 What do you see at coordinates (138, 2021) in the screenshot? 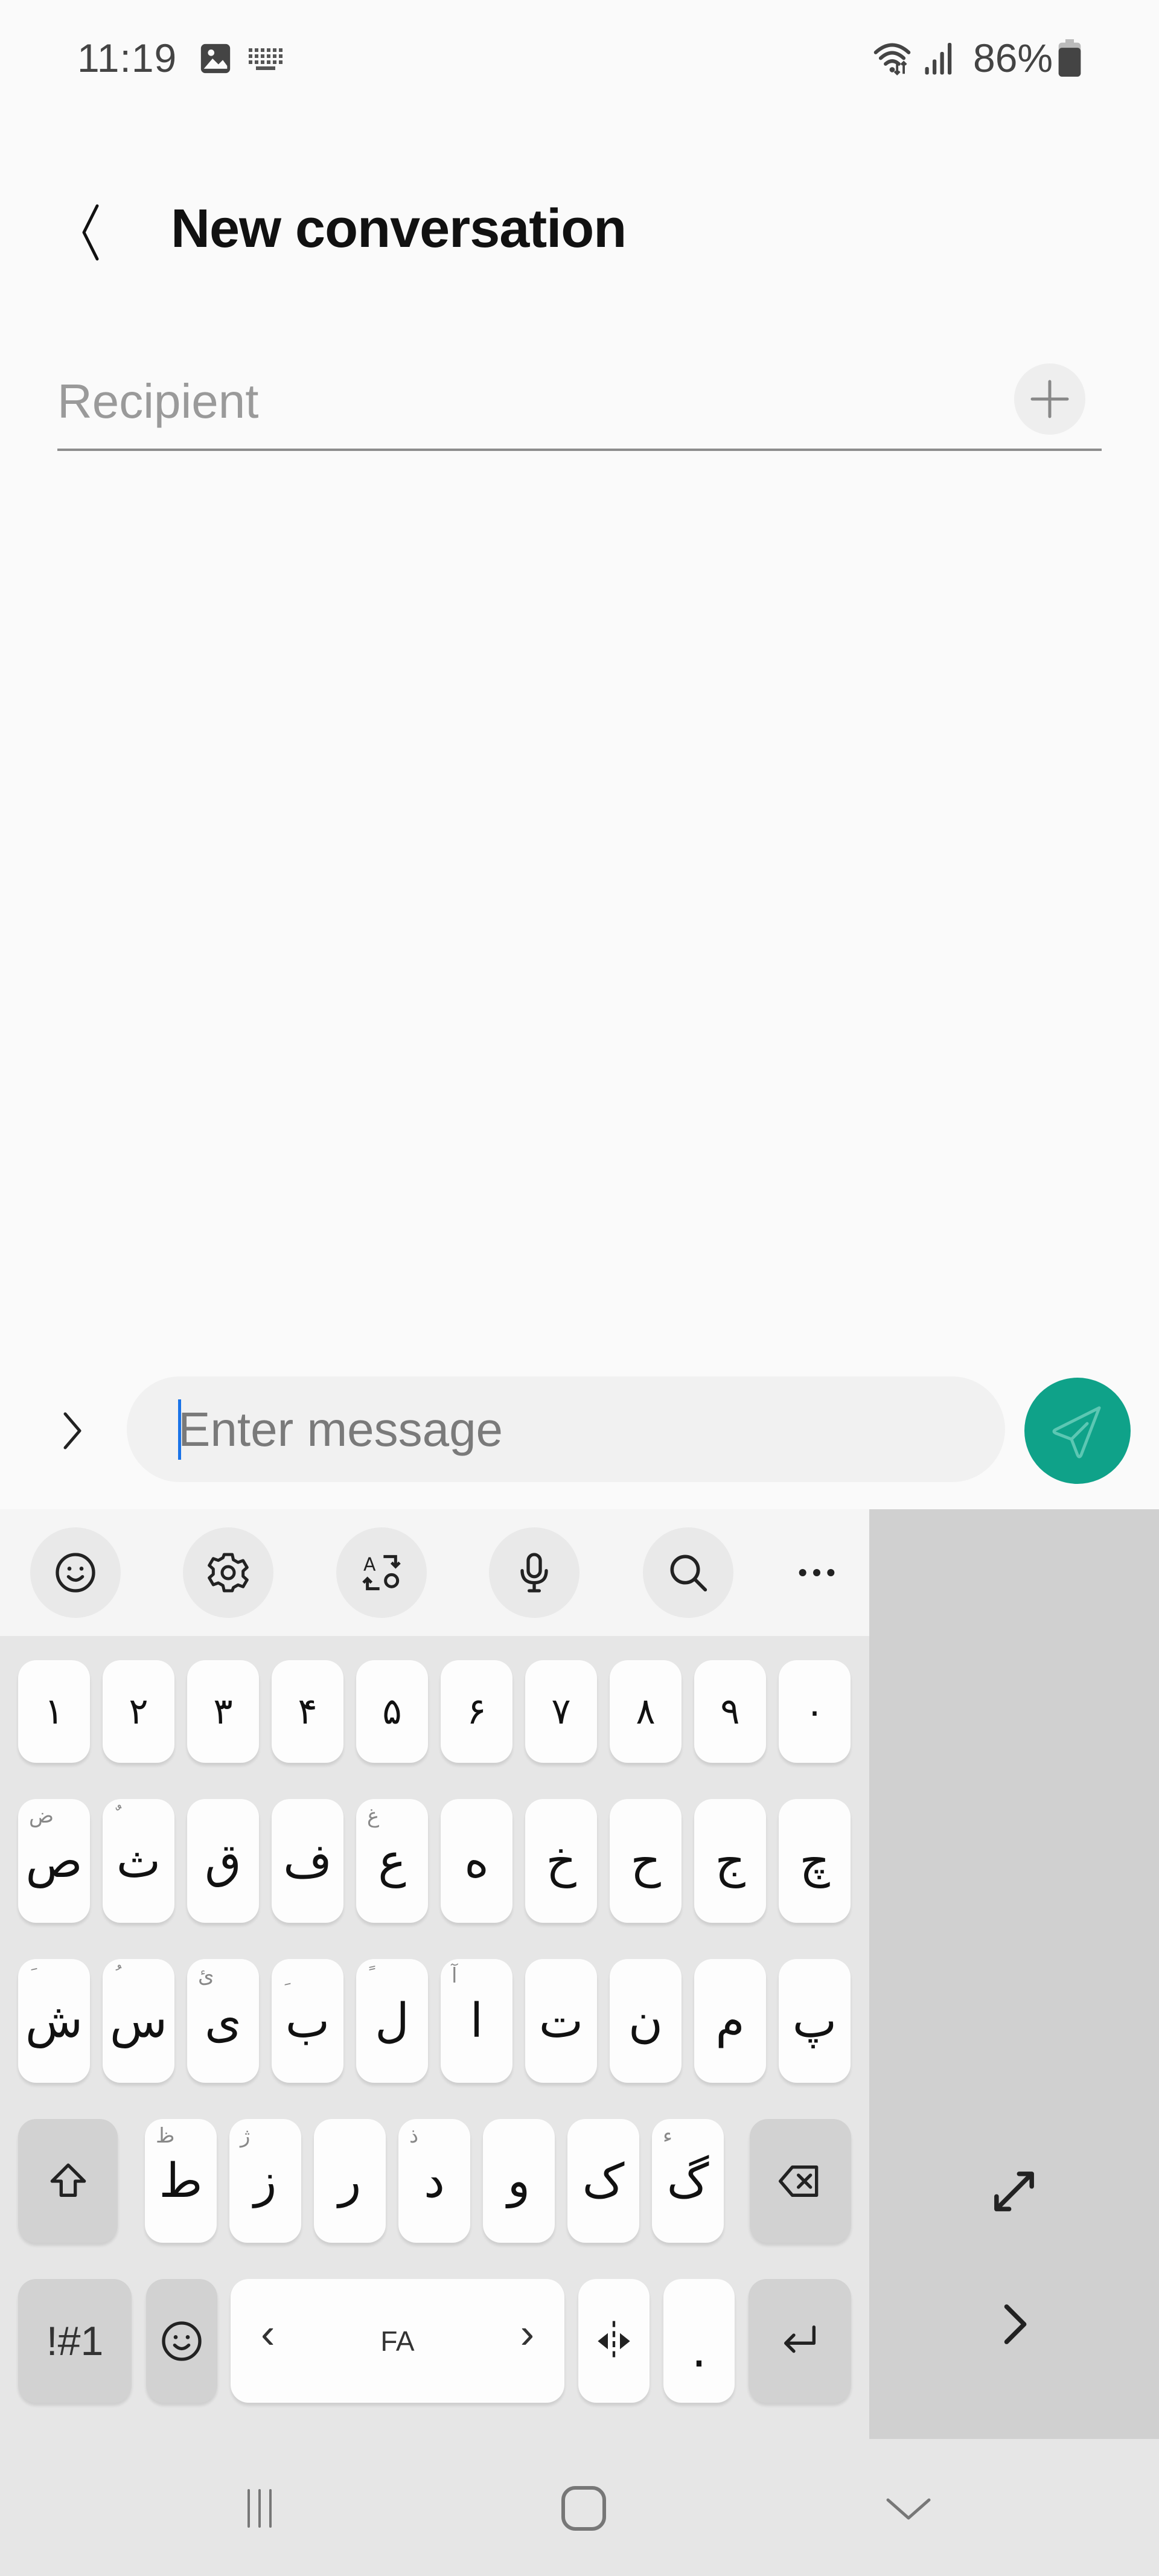
I see `letter-key: ُس` at bounding box center [138, 2021].